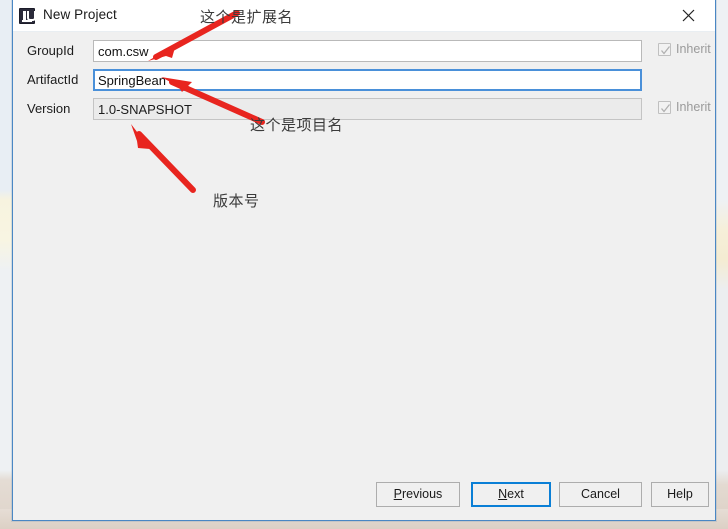 The width and height of the screenshot is (728, 529). I want to click on next-button: Next, so click(511, 494).